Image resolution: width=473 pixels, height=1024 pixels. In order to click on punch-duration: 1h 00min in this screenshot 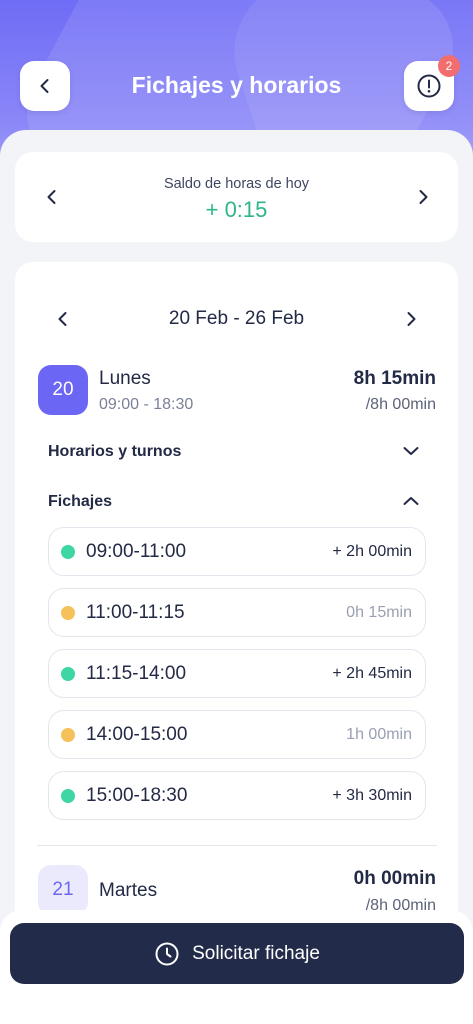, I will do `click(379, 734)`.